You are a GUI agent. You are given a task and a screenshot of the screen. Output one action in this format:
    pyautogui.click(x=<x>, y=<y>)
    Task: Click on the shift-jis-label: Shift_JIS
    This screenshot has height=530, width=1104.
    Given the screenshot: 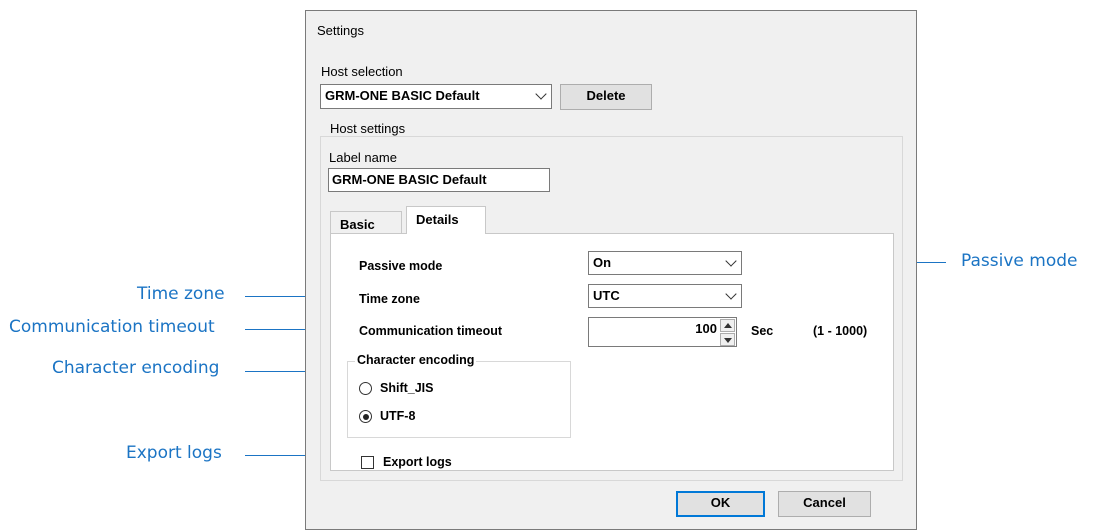 What is the action you would take?
    pyautogui.click(x=407, y=388)
    